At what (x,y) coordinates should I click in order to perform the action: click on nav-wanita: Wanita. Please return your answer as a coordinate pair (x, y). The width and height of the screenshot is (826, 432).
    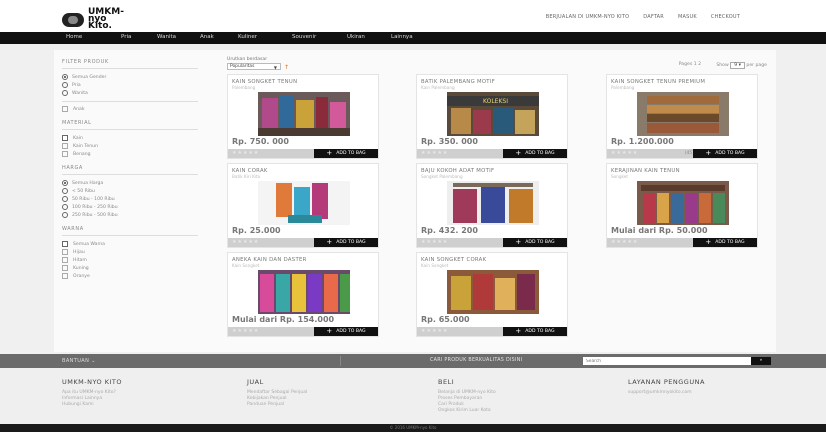
    Looking at the image, I should click on (178, 37).